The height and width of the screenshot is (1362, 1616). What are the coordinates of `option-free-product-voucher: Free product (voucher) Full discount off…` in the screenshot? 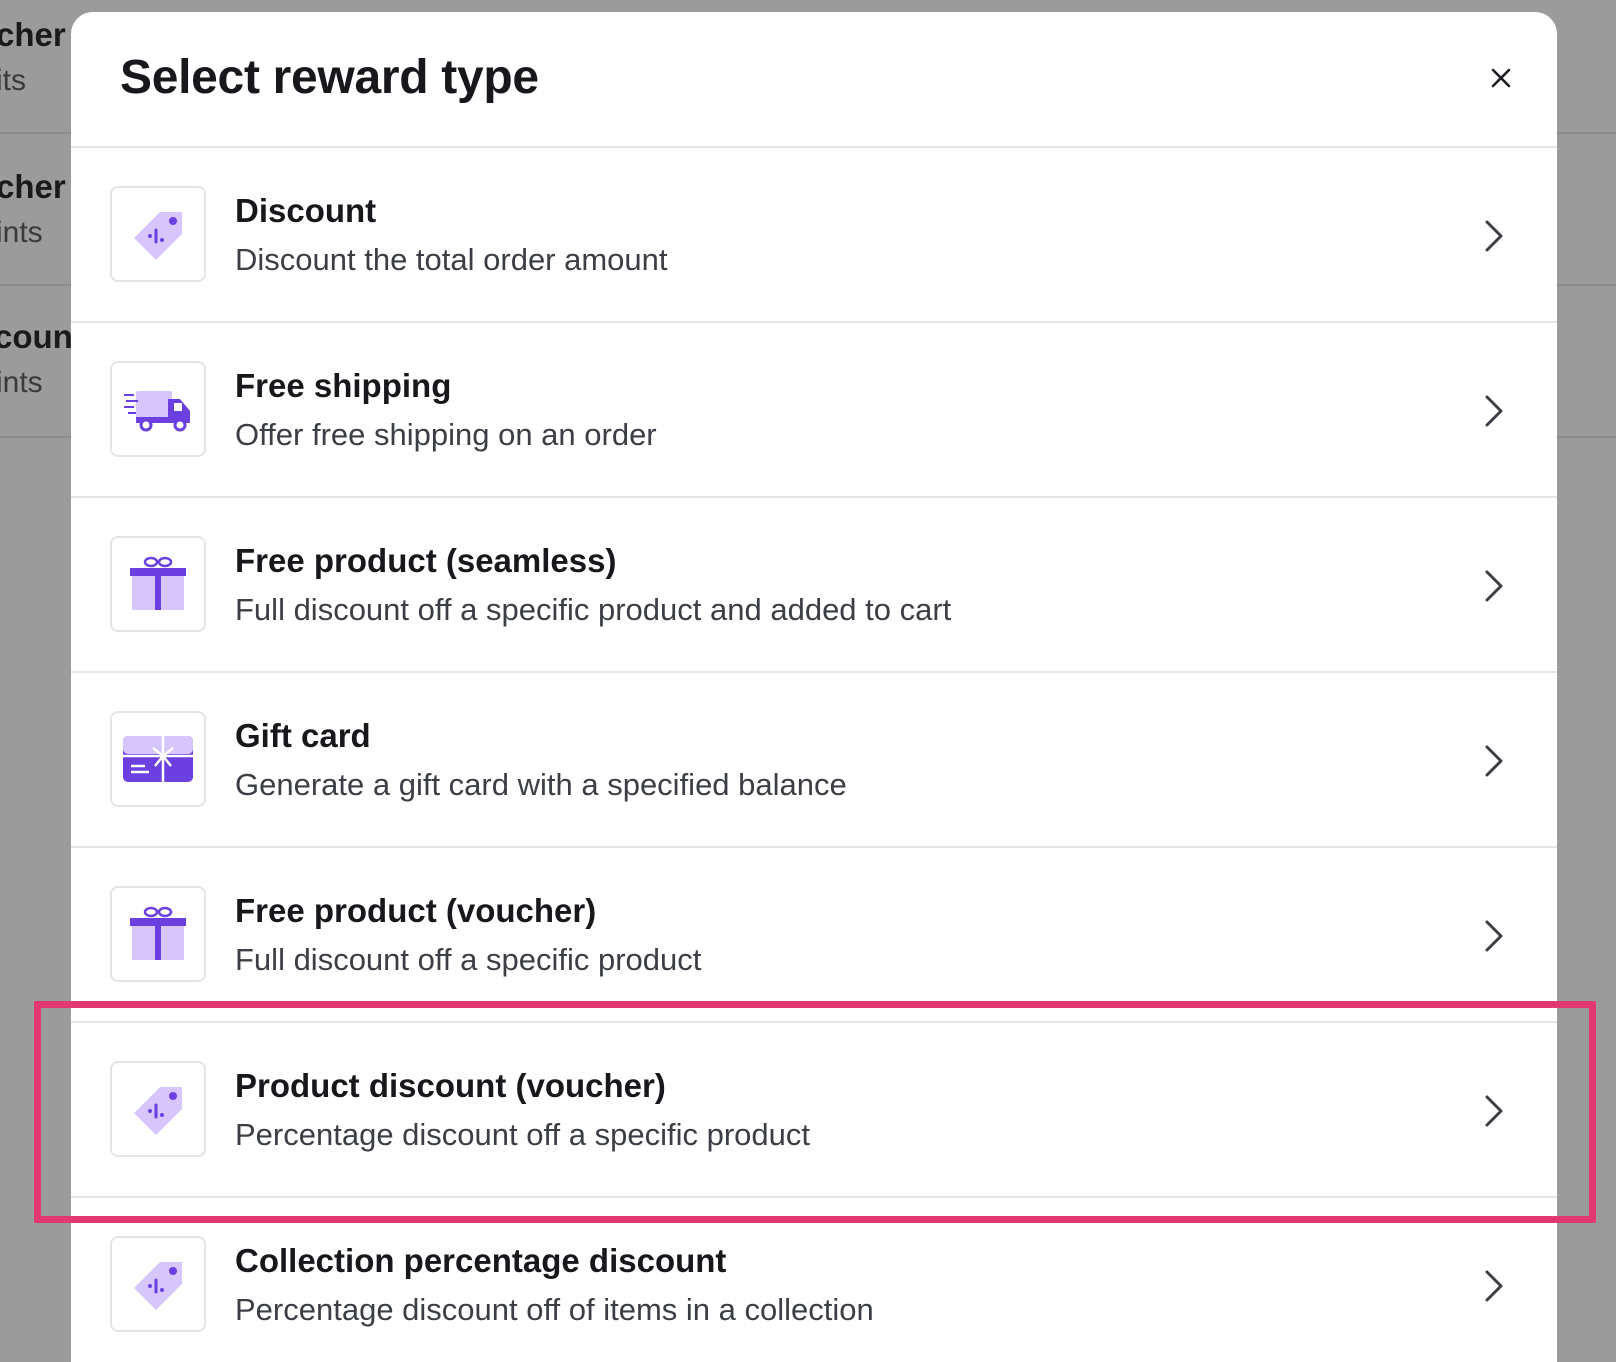 It's located at (814, 935).